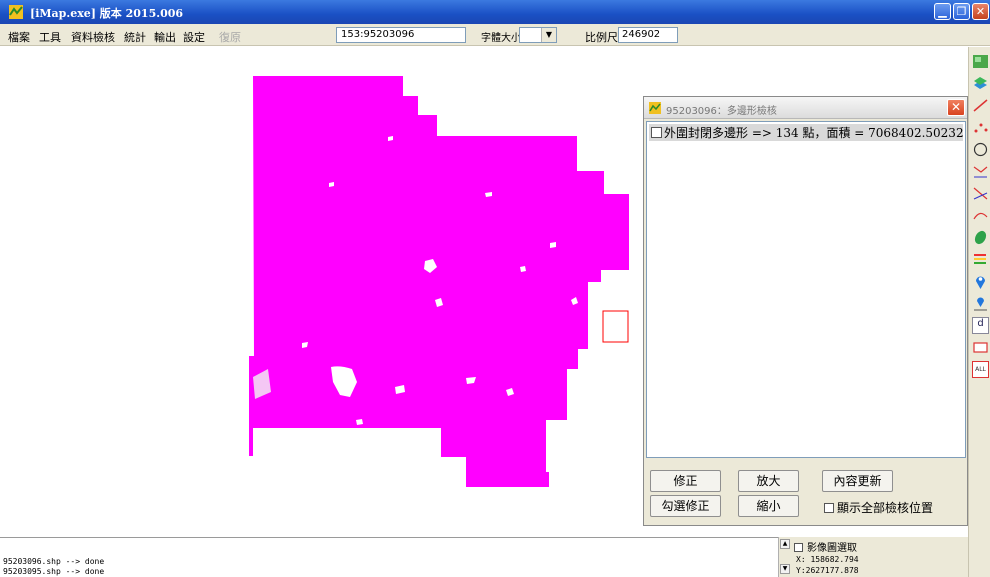 This screenshot has width=990, height=577. What do you see at coordinates (980, 127) in the screenshot?
I see `points-icon` at bounding box center [980, 127].